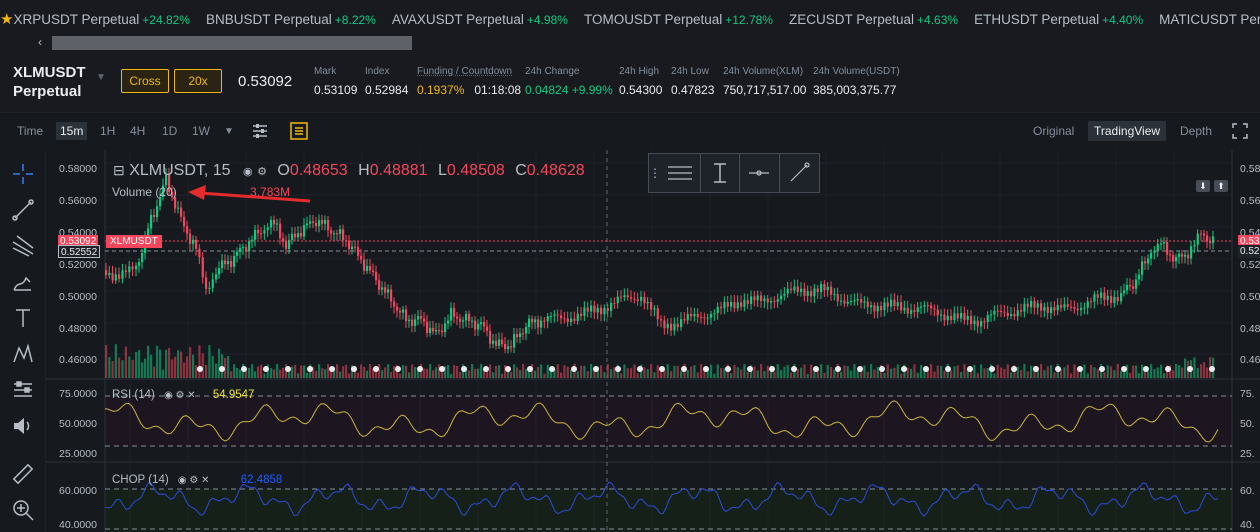 The width and height of the screenshot is (1260, 532). Describe the element at coordinates (1209, 19) in the screenshot. I see `ticker-item: MATICUSDT Perpetual` at that location.